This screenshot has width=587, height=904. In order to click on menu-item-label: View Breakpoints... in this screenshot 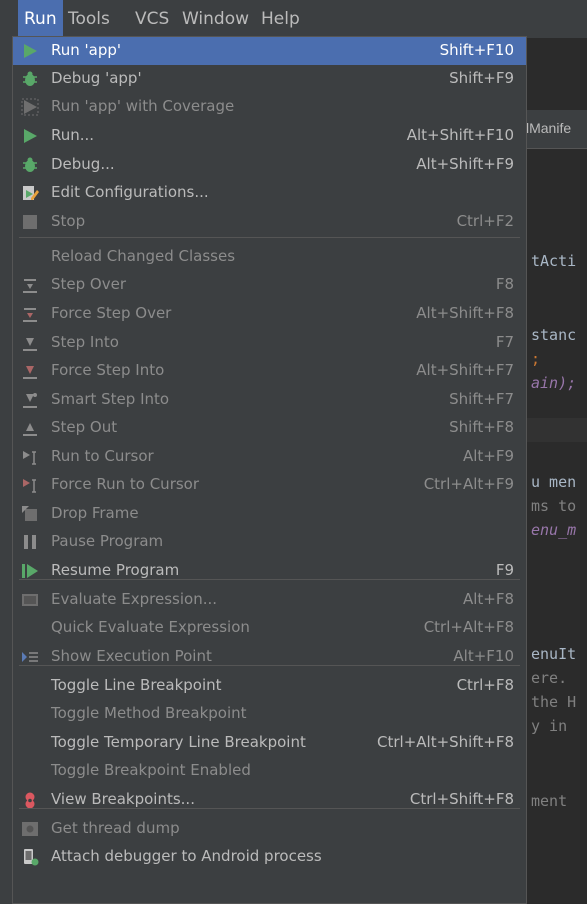, I will do `click(123, 799)`.